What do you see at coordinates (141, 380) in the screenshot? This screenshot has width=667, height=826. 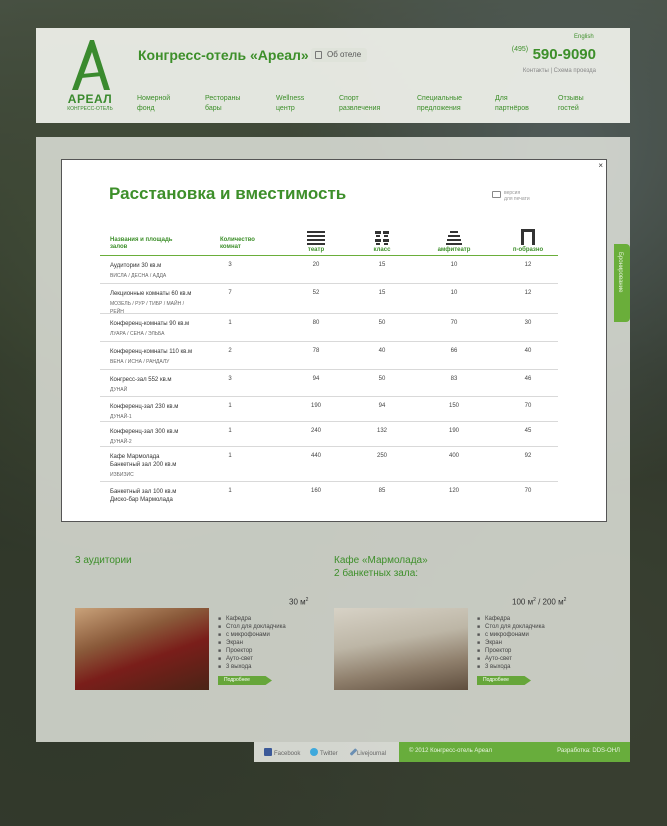 I see `hall-name-text: Конгресс-зал 552 кв.м` at bounding box center [141, 380].